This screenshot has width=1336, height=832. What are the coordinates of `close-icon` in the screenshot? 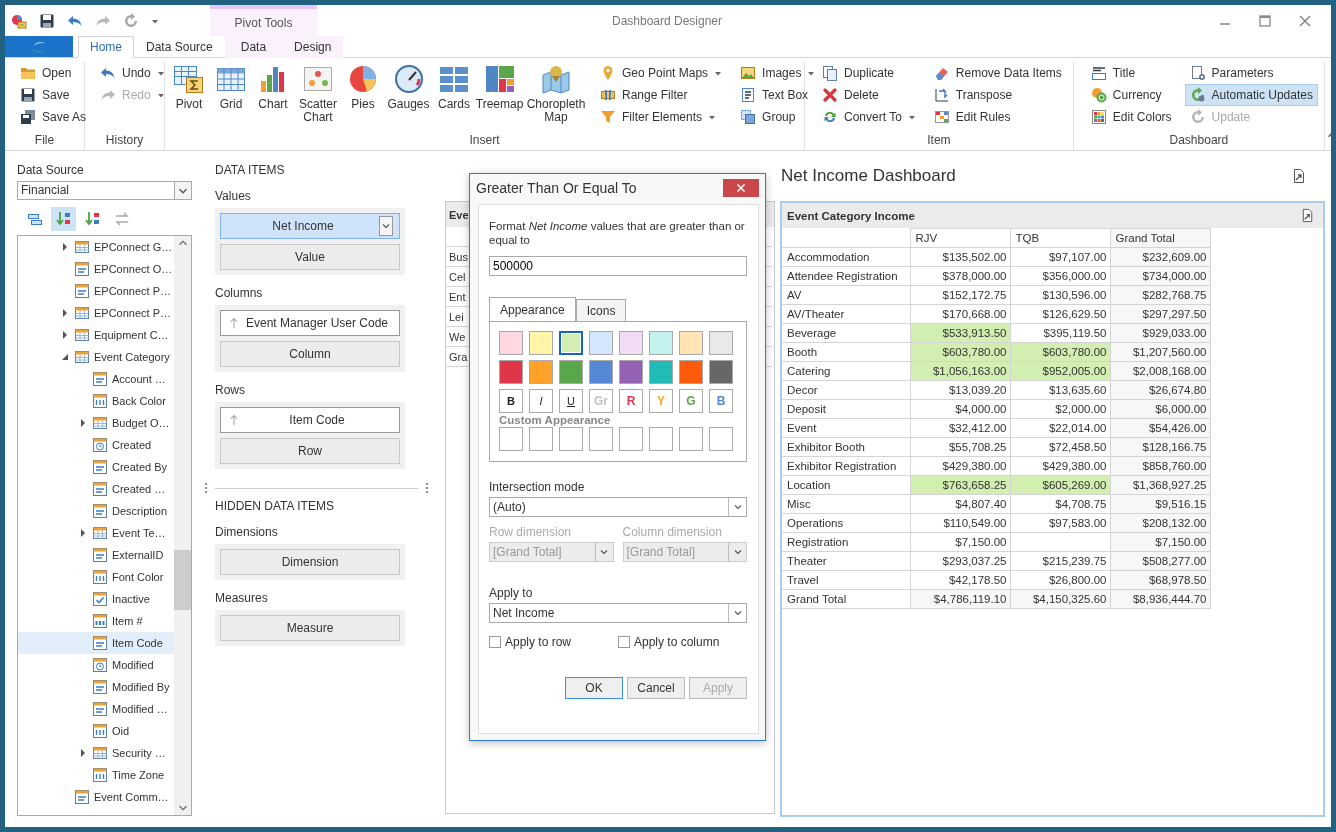 It's located at (1305, 20).